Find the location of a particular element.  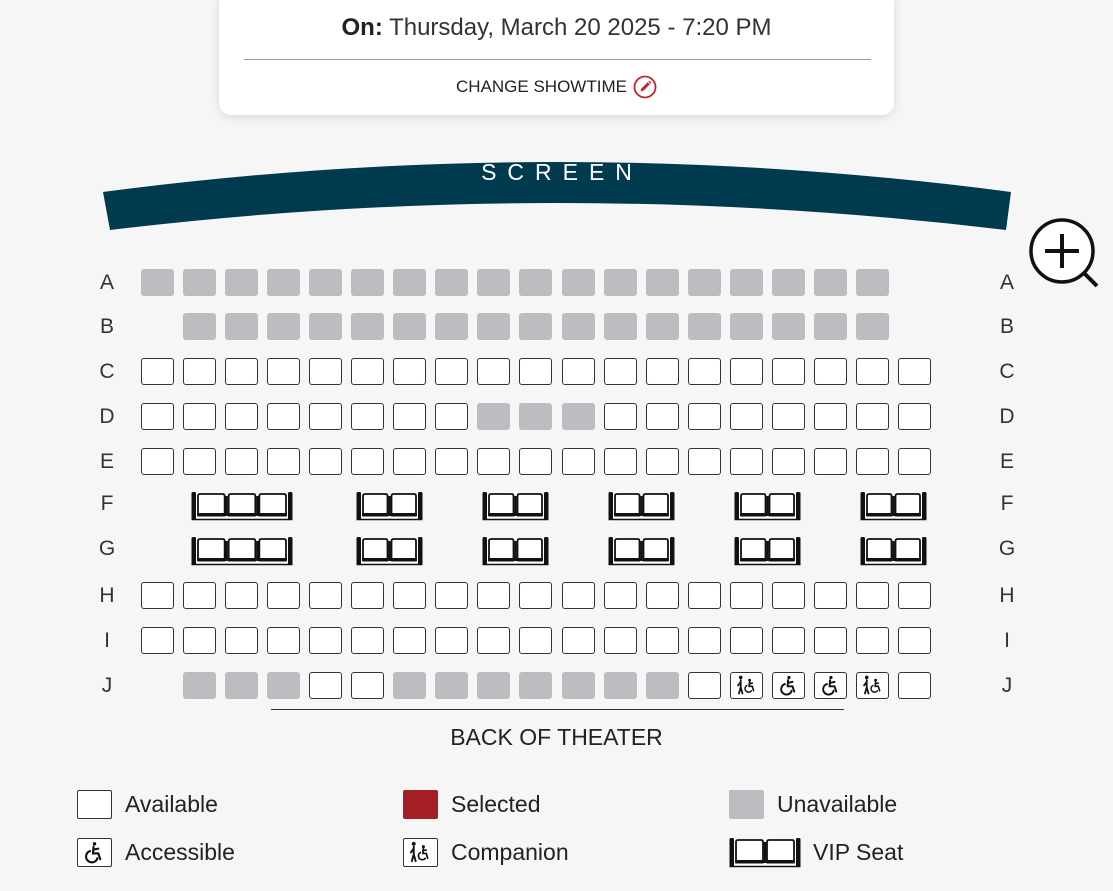

seat-i8 is located at coordinates (452, 640).